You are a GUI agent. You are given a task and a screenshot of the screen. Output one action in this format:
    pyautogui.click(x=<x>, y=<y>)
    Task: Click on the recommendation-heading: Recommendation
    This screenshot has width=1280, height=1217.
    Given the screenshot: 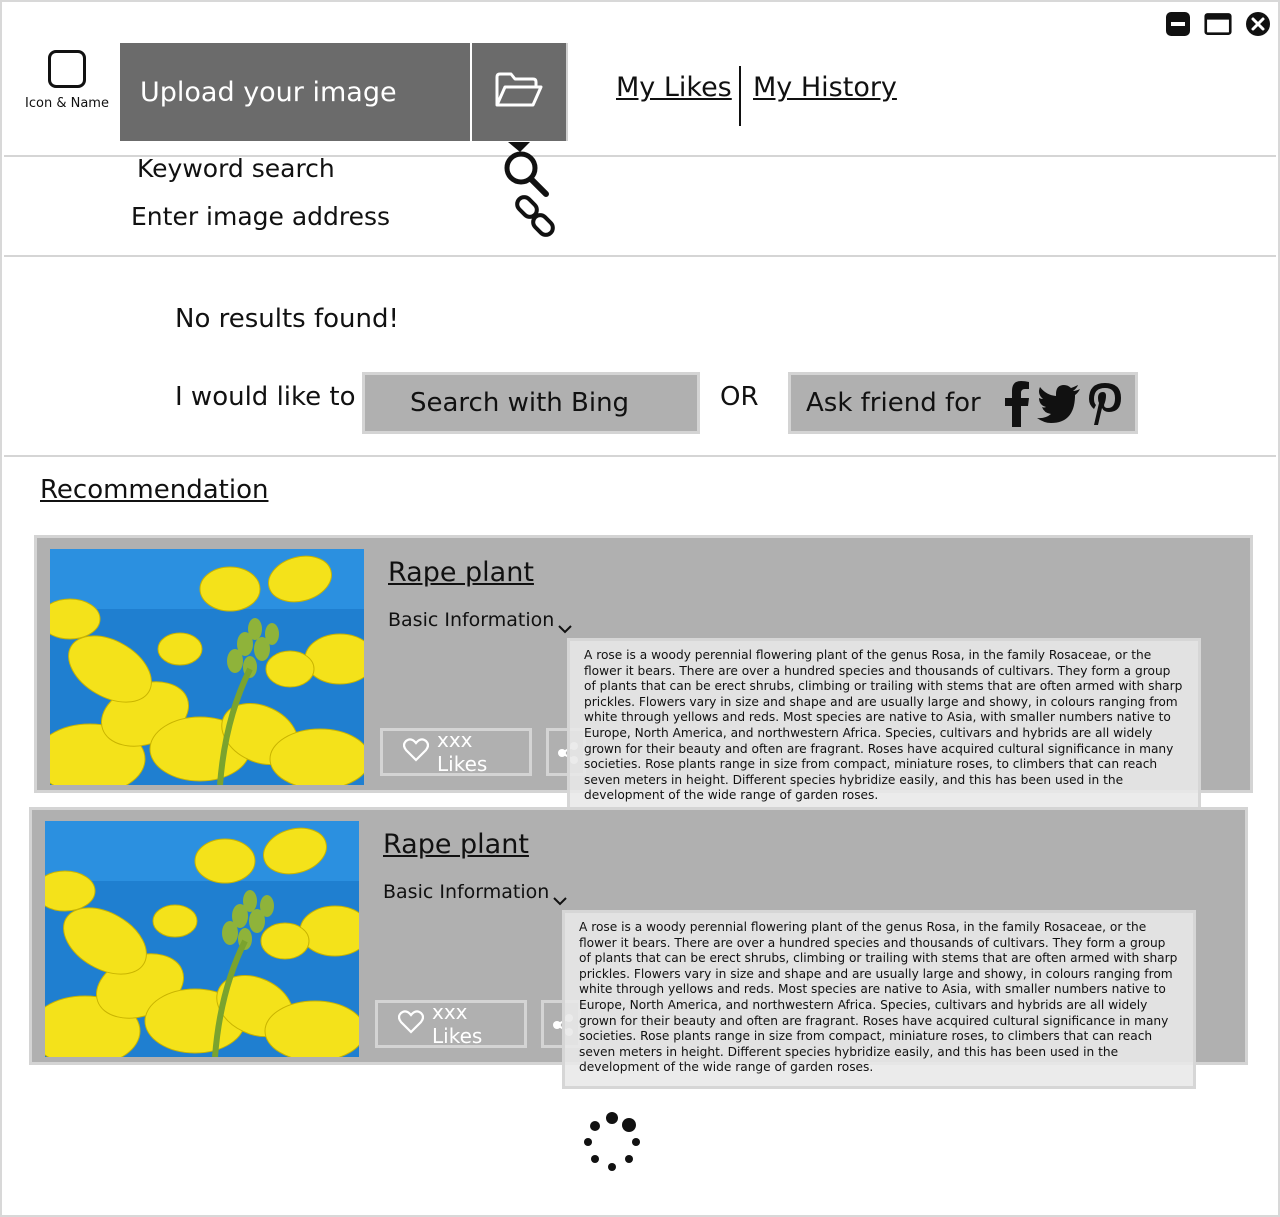 What is the action you would take?
    pyautogui.click(x=154, y=490)
    